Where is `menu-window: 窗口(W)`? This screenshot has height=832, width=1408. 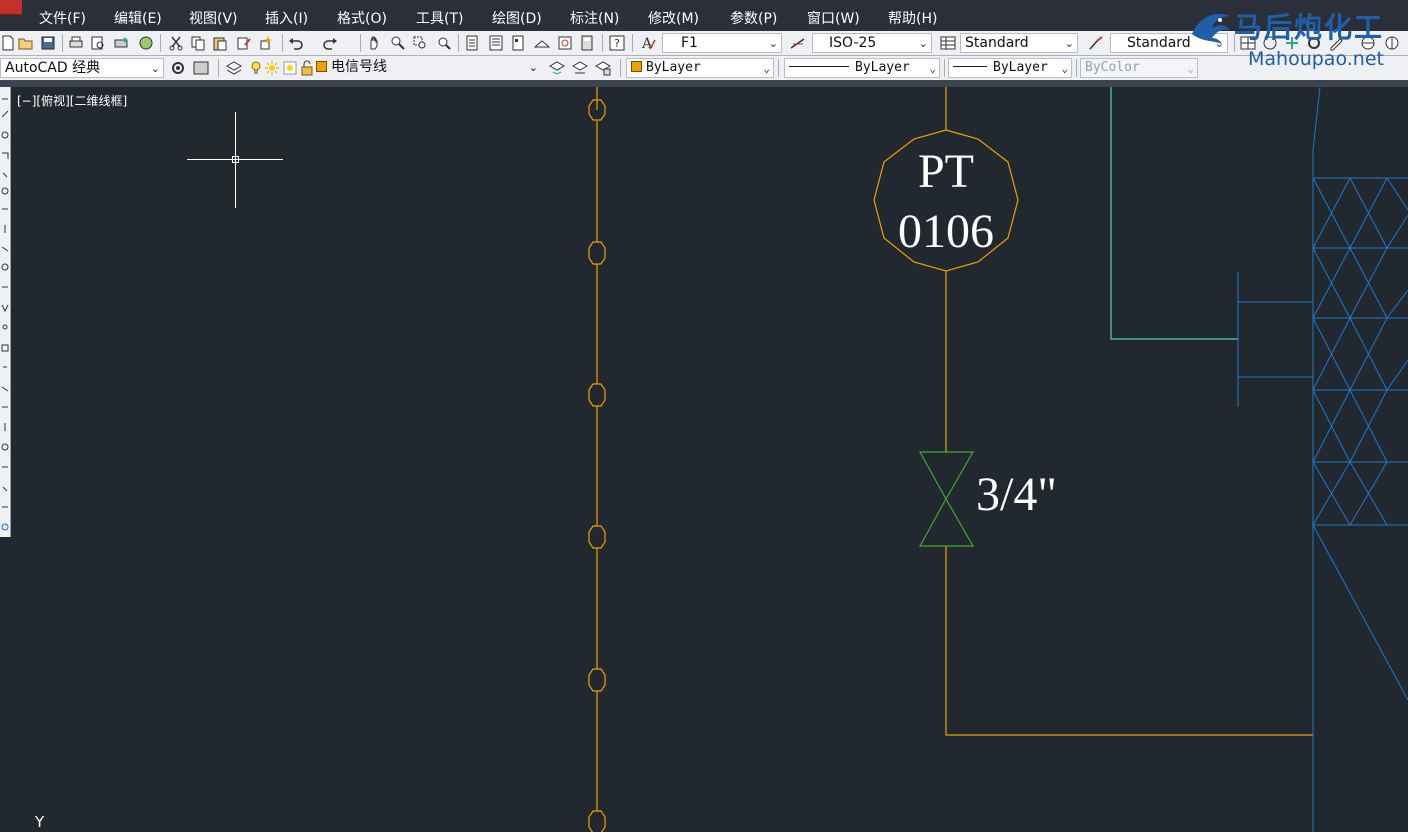 menu-window: 窗口(W) is located at coordinates (833, 18).